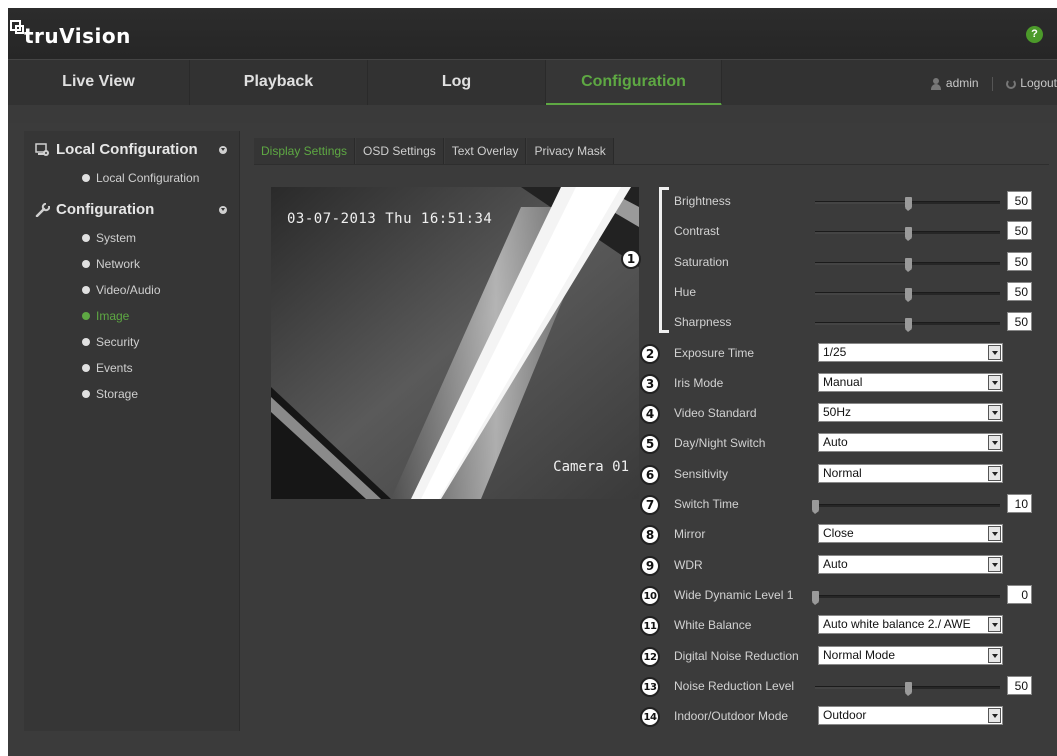 This screenshot has height=756, width=1057. I want to click on tab-log: Log, so click(457, 83).